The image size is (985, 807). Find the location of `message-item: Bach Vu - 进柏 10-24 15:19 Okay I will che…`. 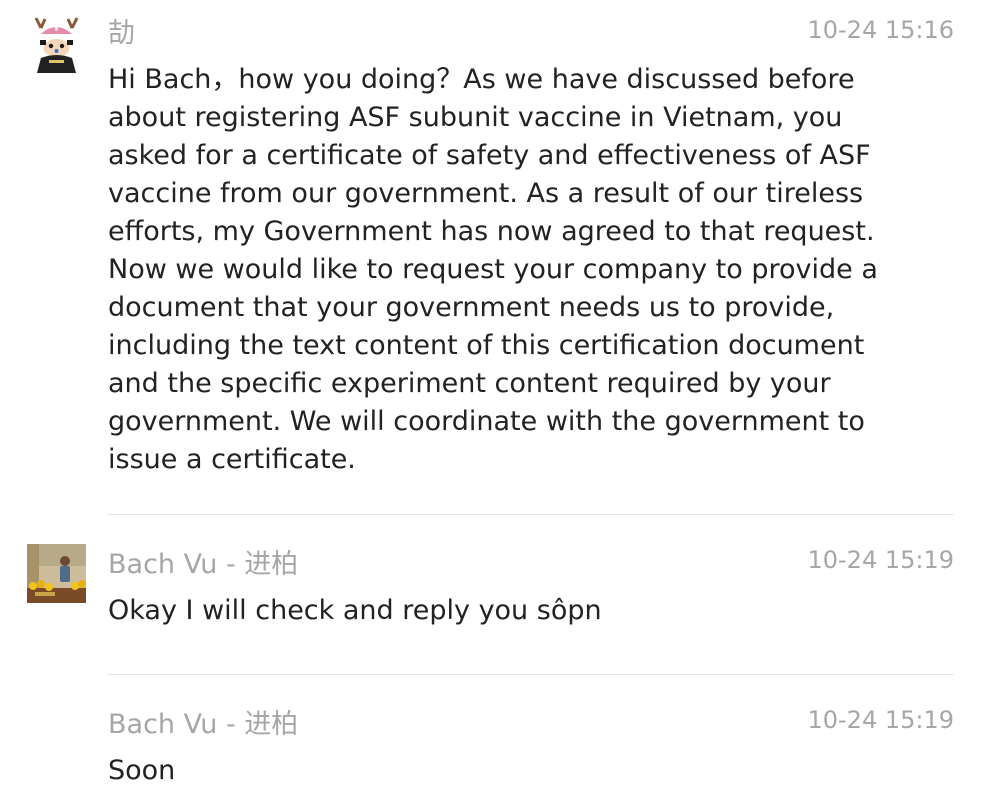

message-item: Bach Vu - 进柏 10-24 15:19 Okay I will che… is located at coordinates (492, 600).